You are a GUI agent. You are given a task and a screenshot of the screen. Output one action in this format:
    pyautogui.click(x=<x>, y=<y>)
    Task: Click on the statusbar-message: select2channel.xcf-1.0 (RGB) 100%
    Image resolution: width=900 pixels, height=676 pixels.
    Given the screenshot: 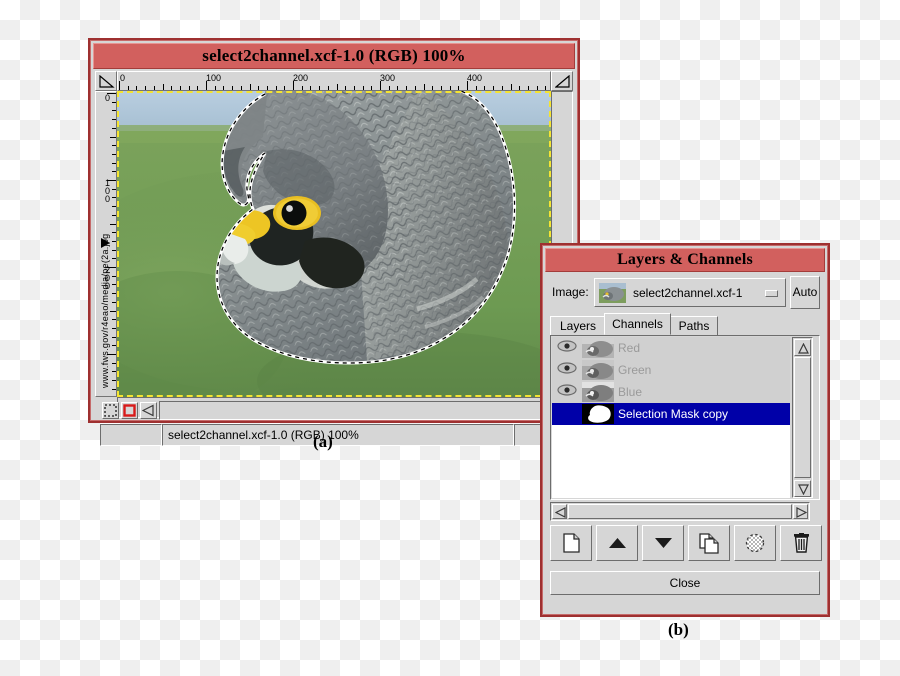 What is the action you would take?
    pyautogui.click(x=338, y=435)
    